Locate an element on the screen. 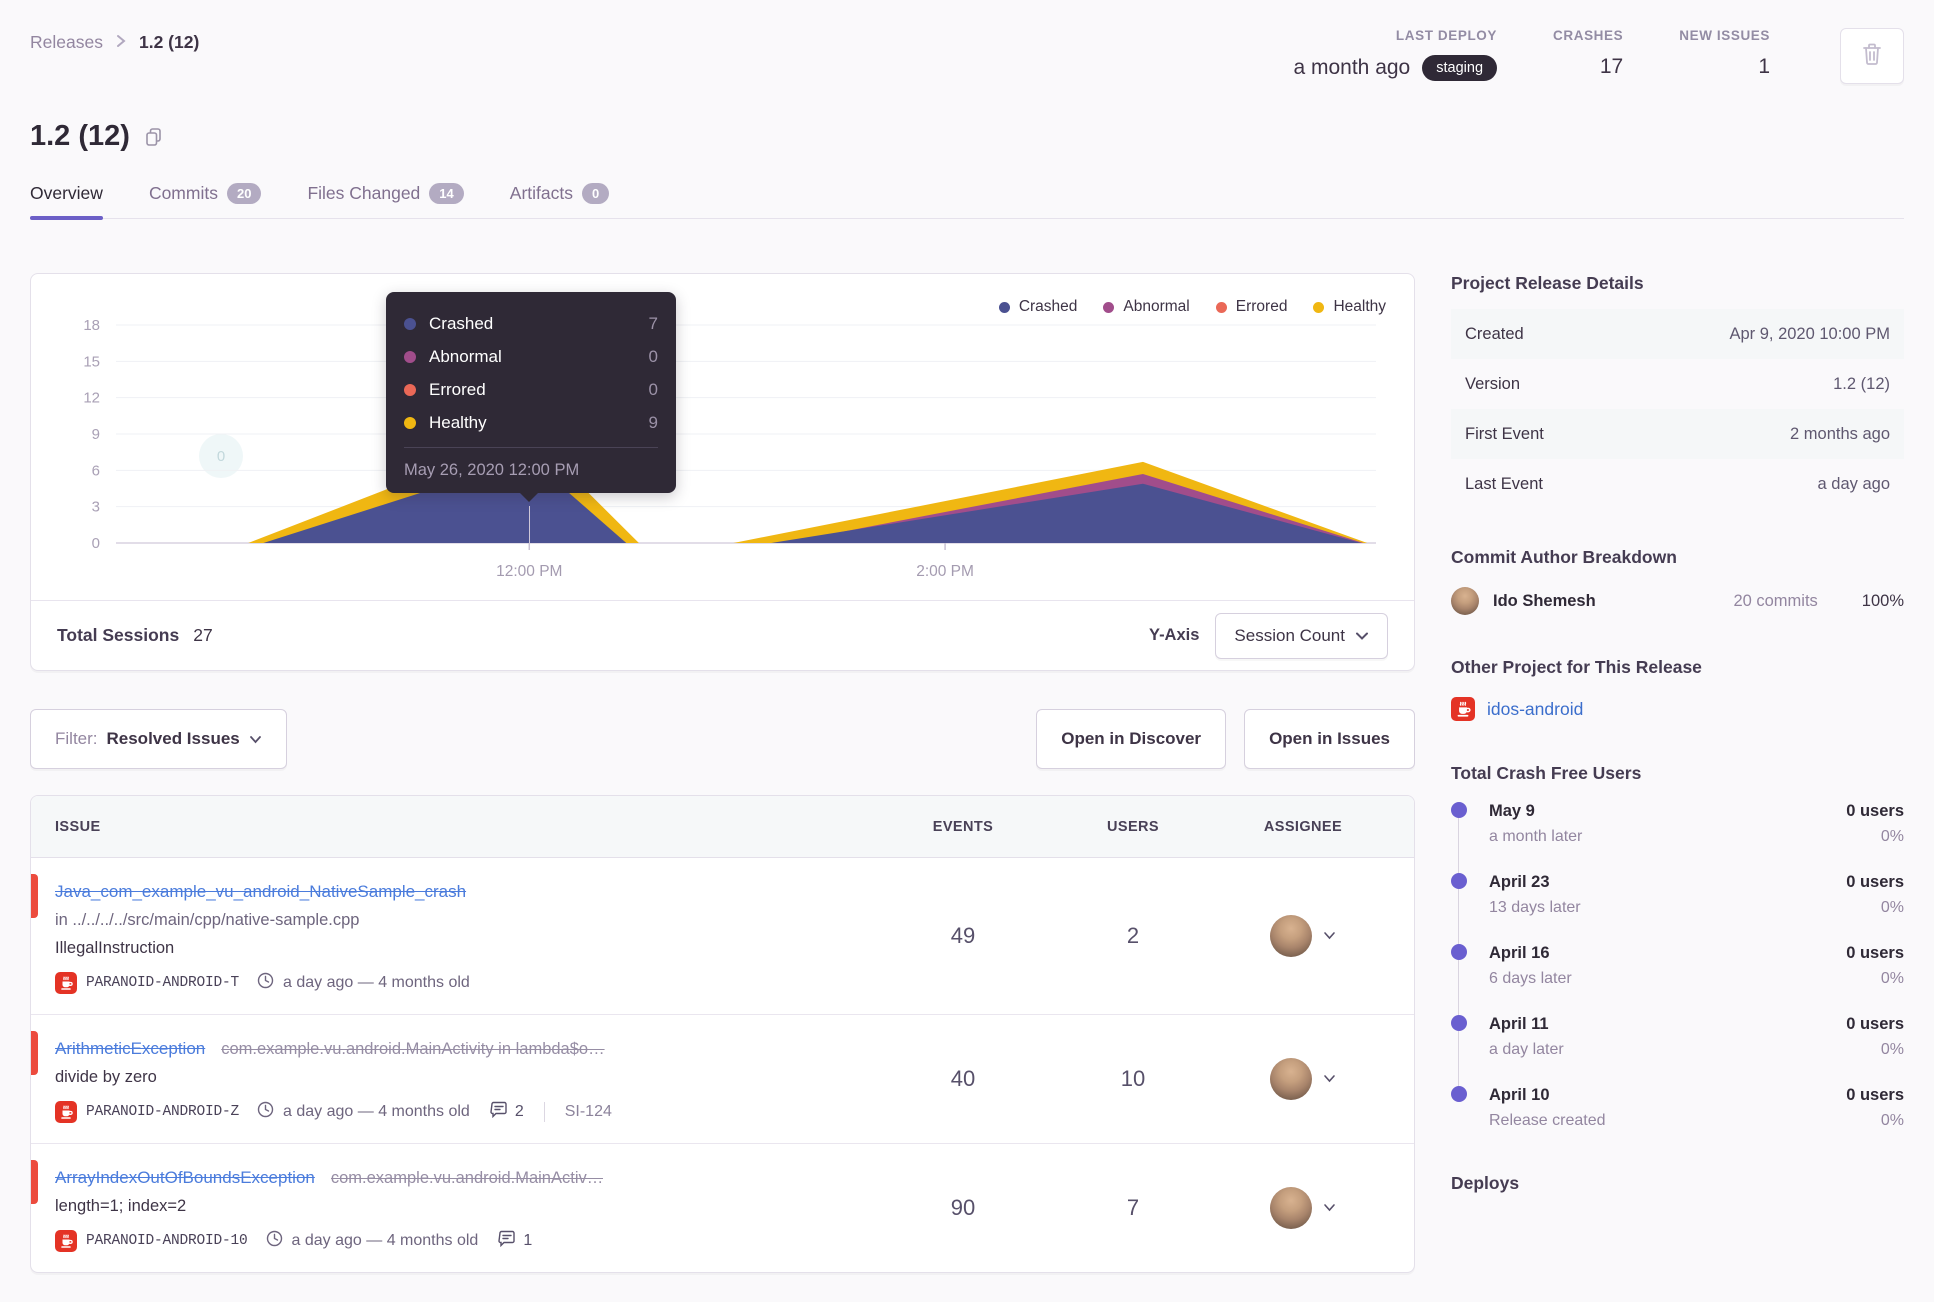 Image resolution: width=1934 pixels, height=1302 pixels. healthy-dot-icon is located at coordinates (1319, 307).